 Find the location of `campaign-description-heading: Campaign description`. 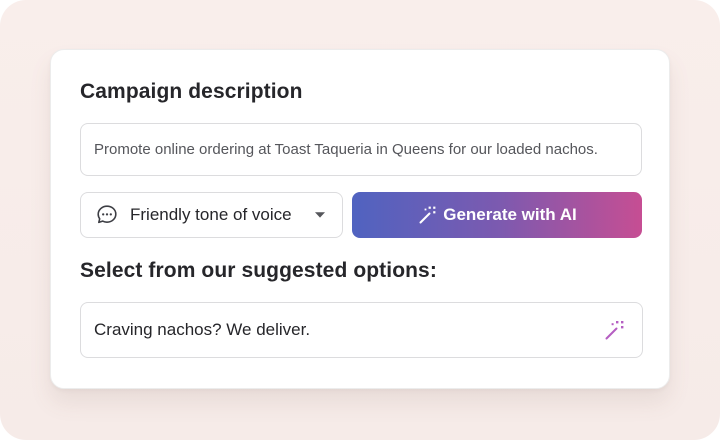

campaign-description-heading: Campaign description is located at coordinates (191, 91).